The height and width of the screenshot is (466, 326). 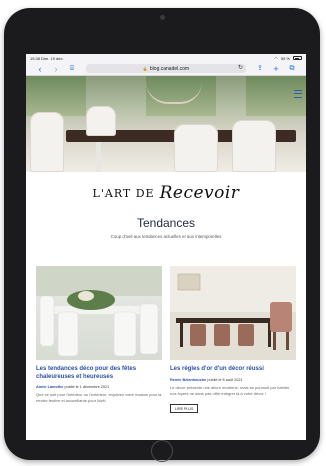 I want to click on wifi-icon: ◠, so click(x=276, y=58).